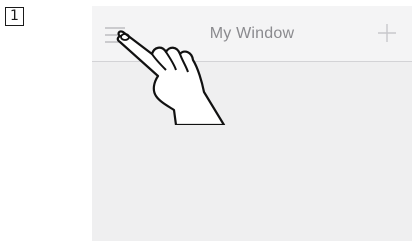 The image size is (417, 241). I want to click on add-button, so click(387, 33).